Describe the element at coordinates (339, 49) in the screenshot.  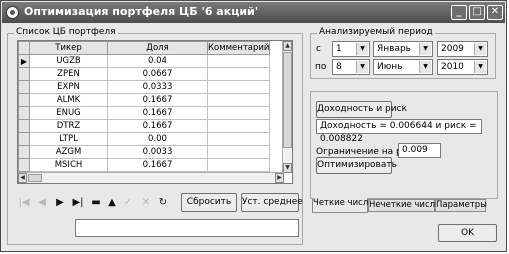
I see `from-day-value: 1` at that location.